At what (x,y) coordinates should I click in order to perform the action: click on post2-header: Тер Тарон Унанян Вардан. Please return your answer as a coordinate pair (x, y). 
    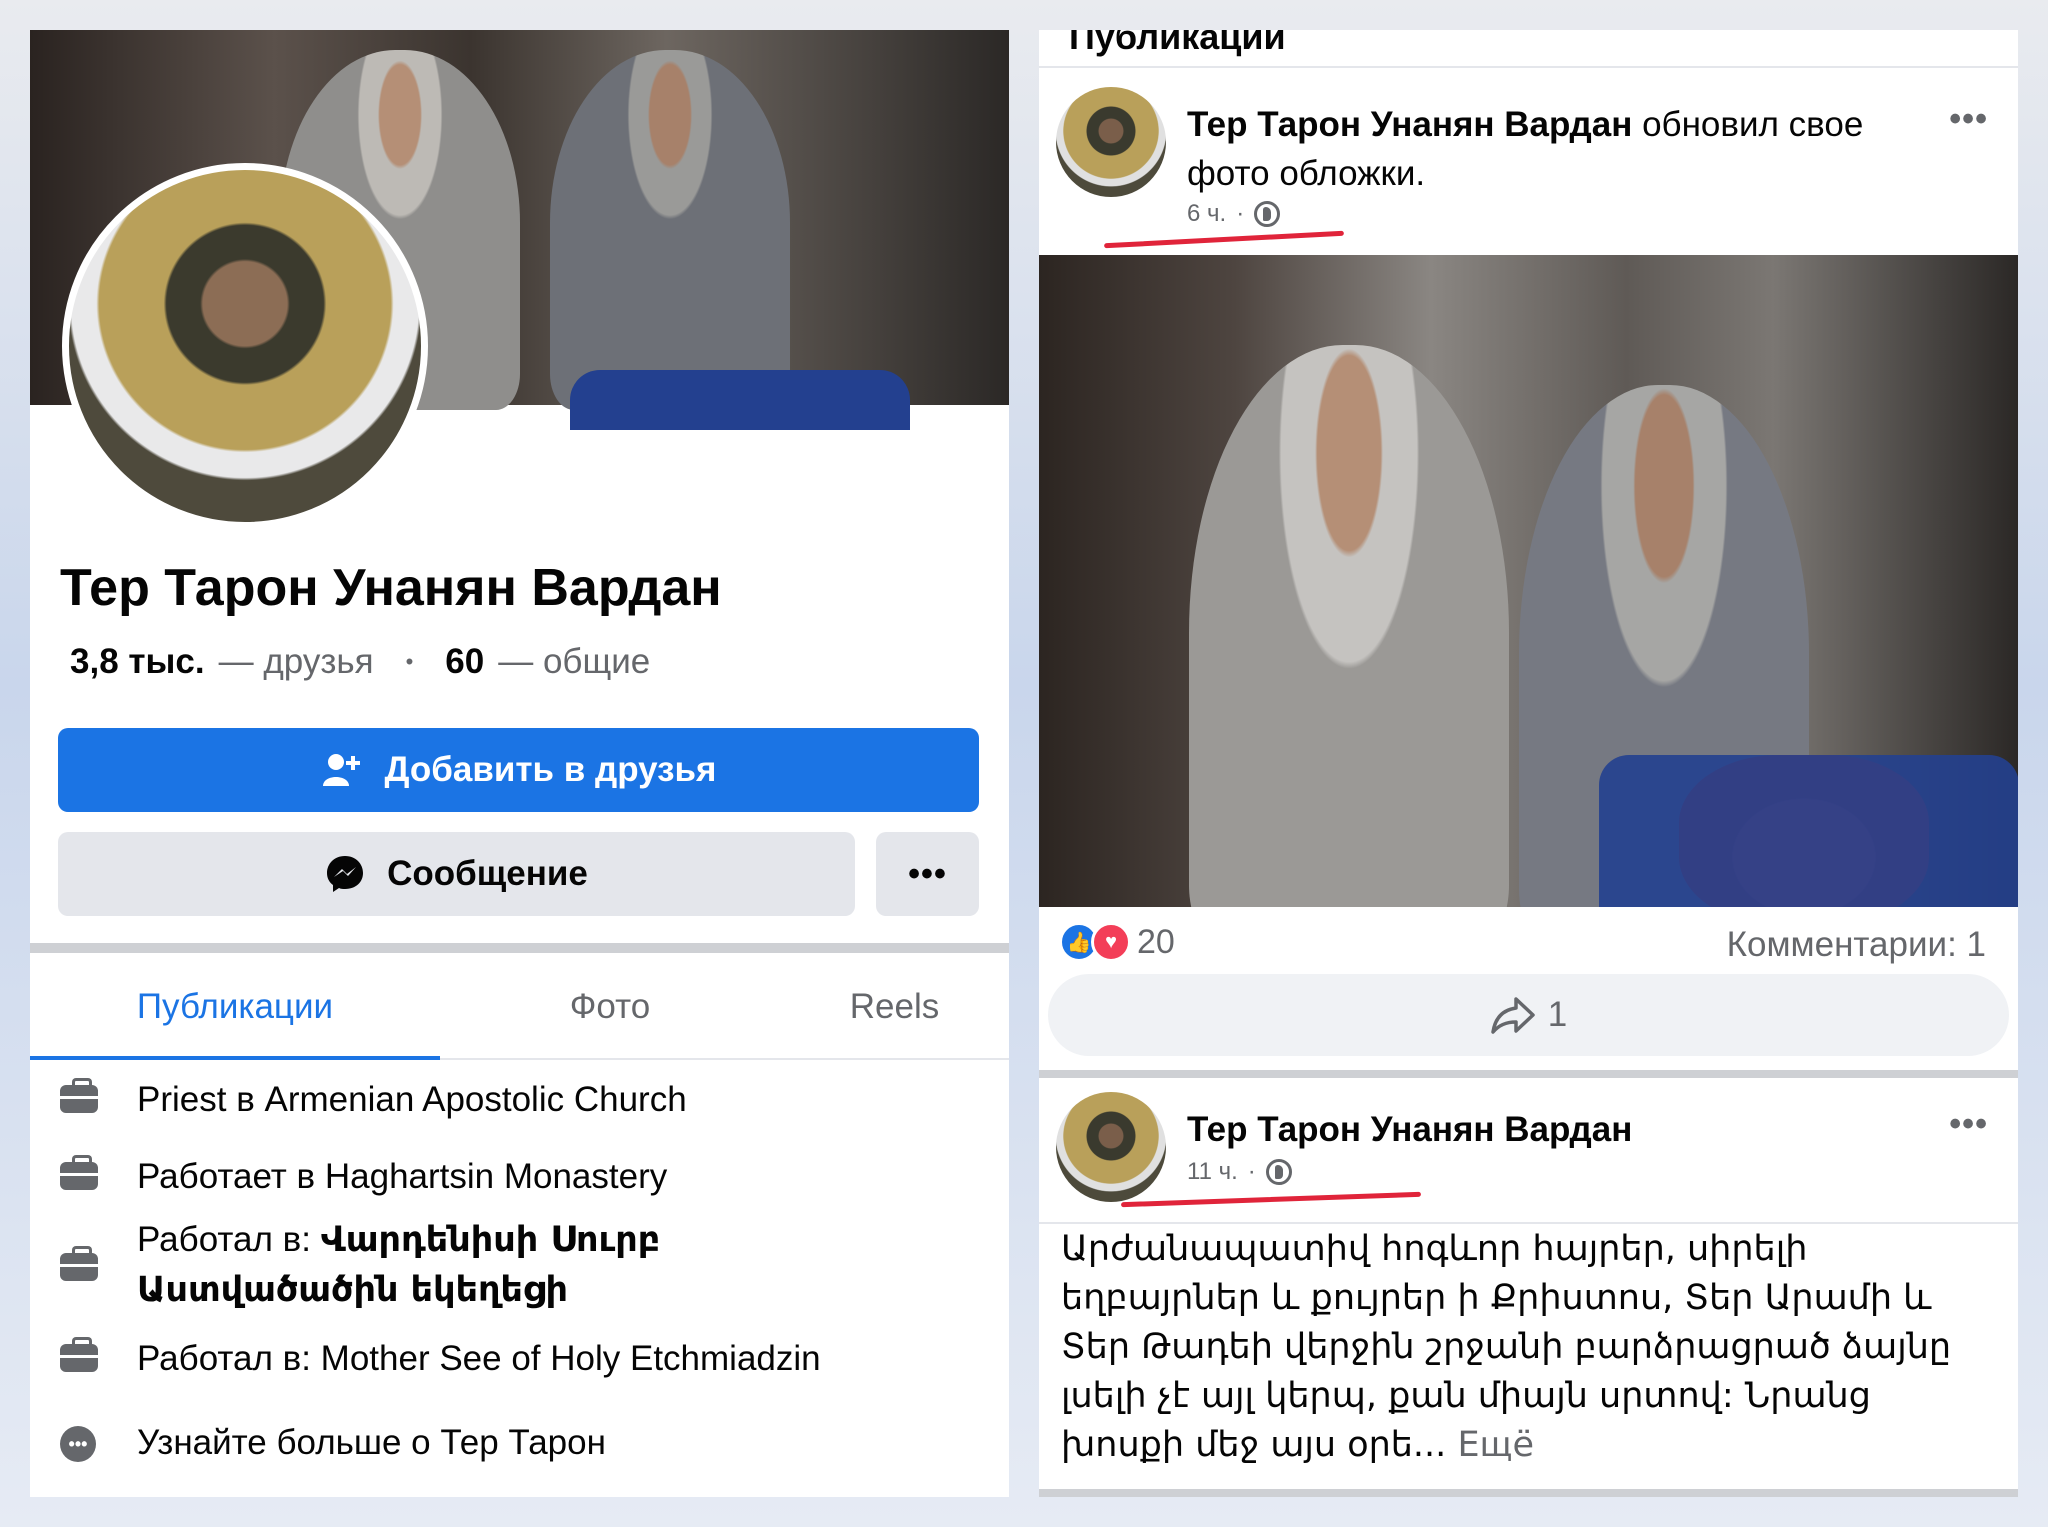
    Looking at the image, I should click on (1409, 1129).